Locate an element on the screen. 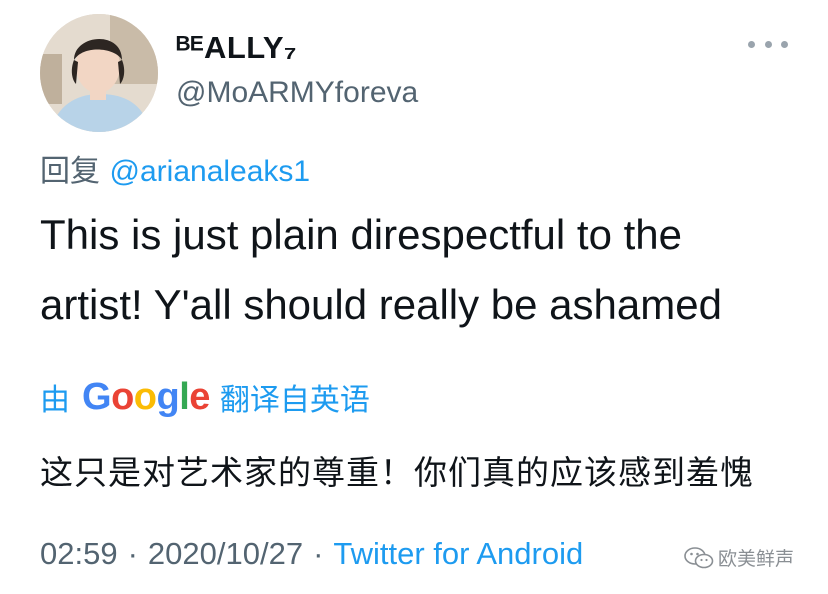  watermark-text: 欧美鲜声 is located at coordinates (756, 559).